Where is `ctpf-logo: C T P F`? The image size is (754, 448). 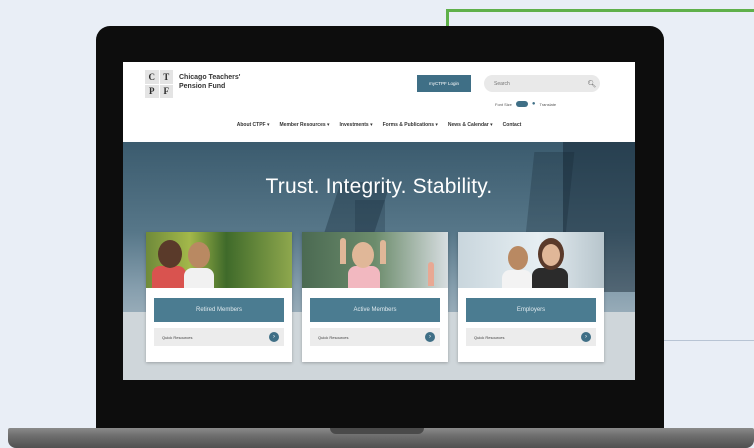 ctpf-logo: C T P F is located at coordinates (159, 84).